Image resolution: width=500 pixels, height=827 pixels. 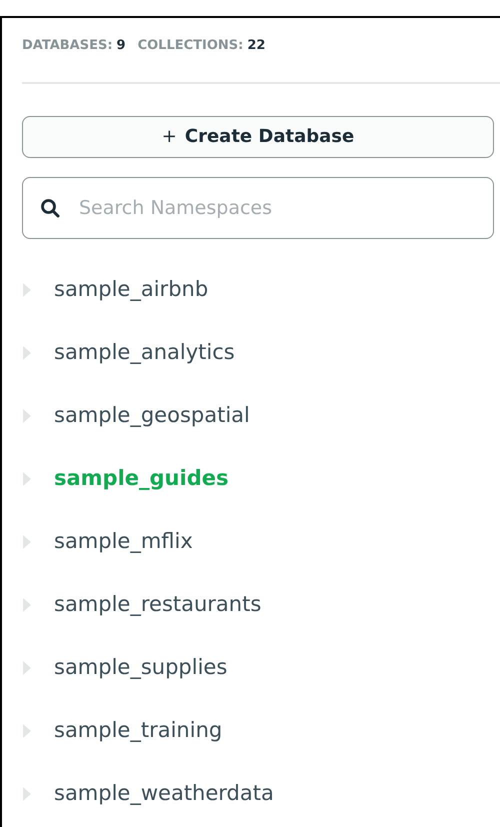 I want to click on database-item: sample_geospatial, so click(x=261, y=416).